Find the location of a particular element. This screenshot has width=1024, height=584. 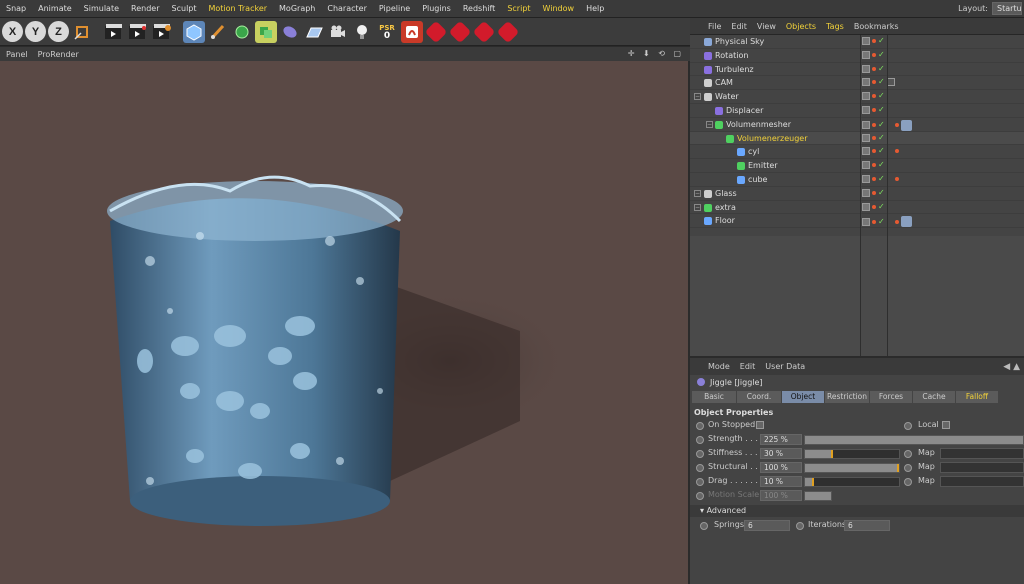

object-name: Water is located at coordinates (727, 96).